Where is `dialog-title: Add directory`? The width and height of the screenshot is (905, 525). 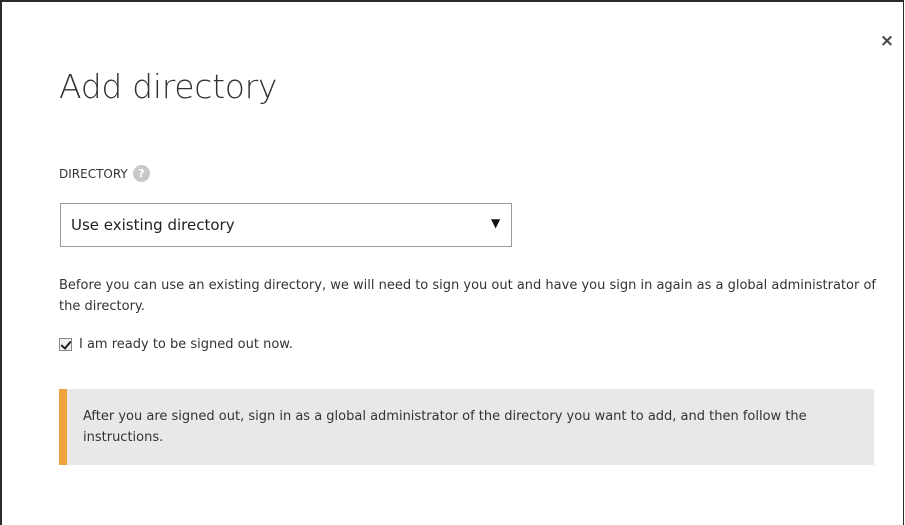
dialog-title: Add directory is located at coordinates (168, 86).